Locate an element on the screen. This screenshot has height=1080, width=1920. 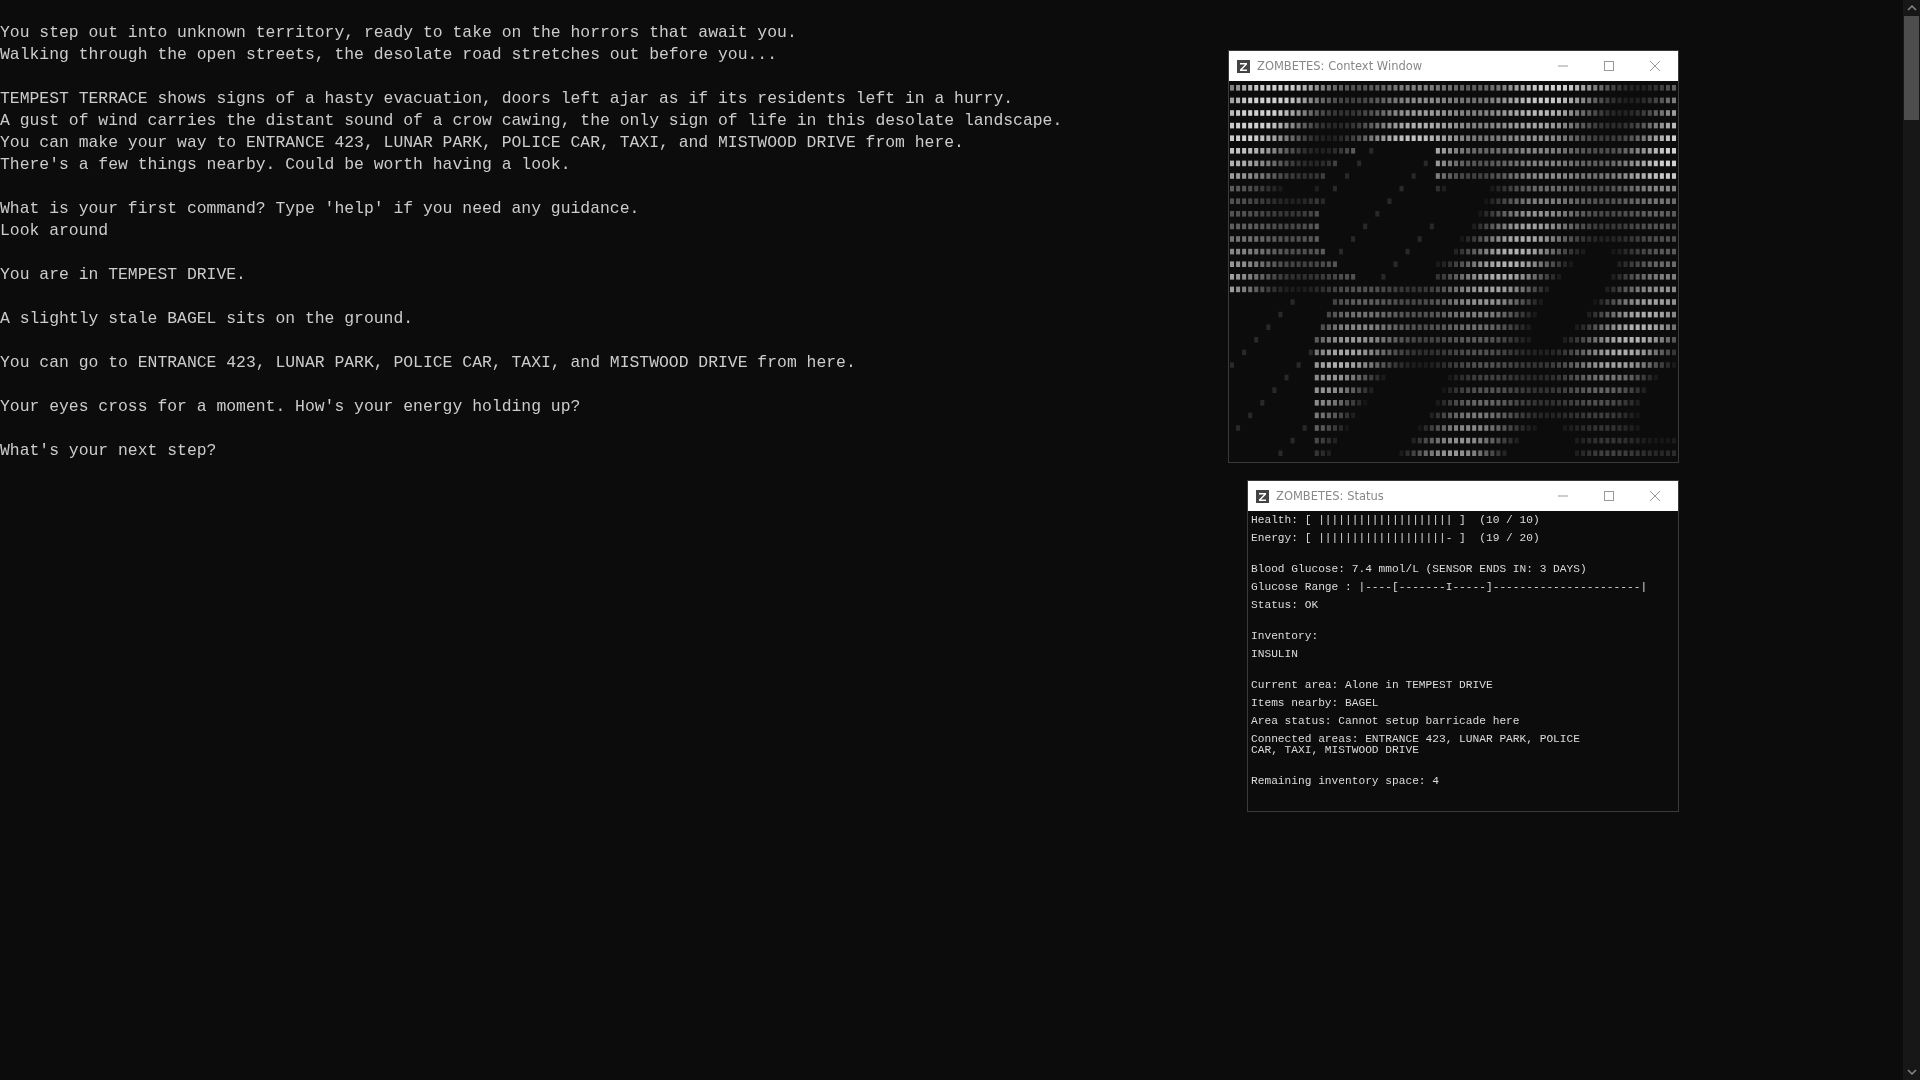
window-title: ZOMBETES: Status is located at coordinates (1330, 496).